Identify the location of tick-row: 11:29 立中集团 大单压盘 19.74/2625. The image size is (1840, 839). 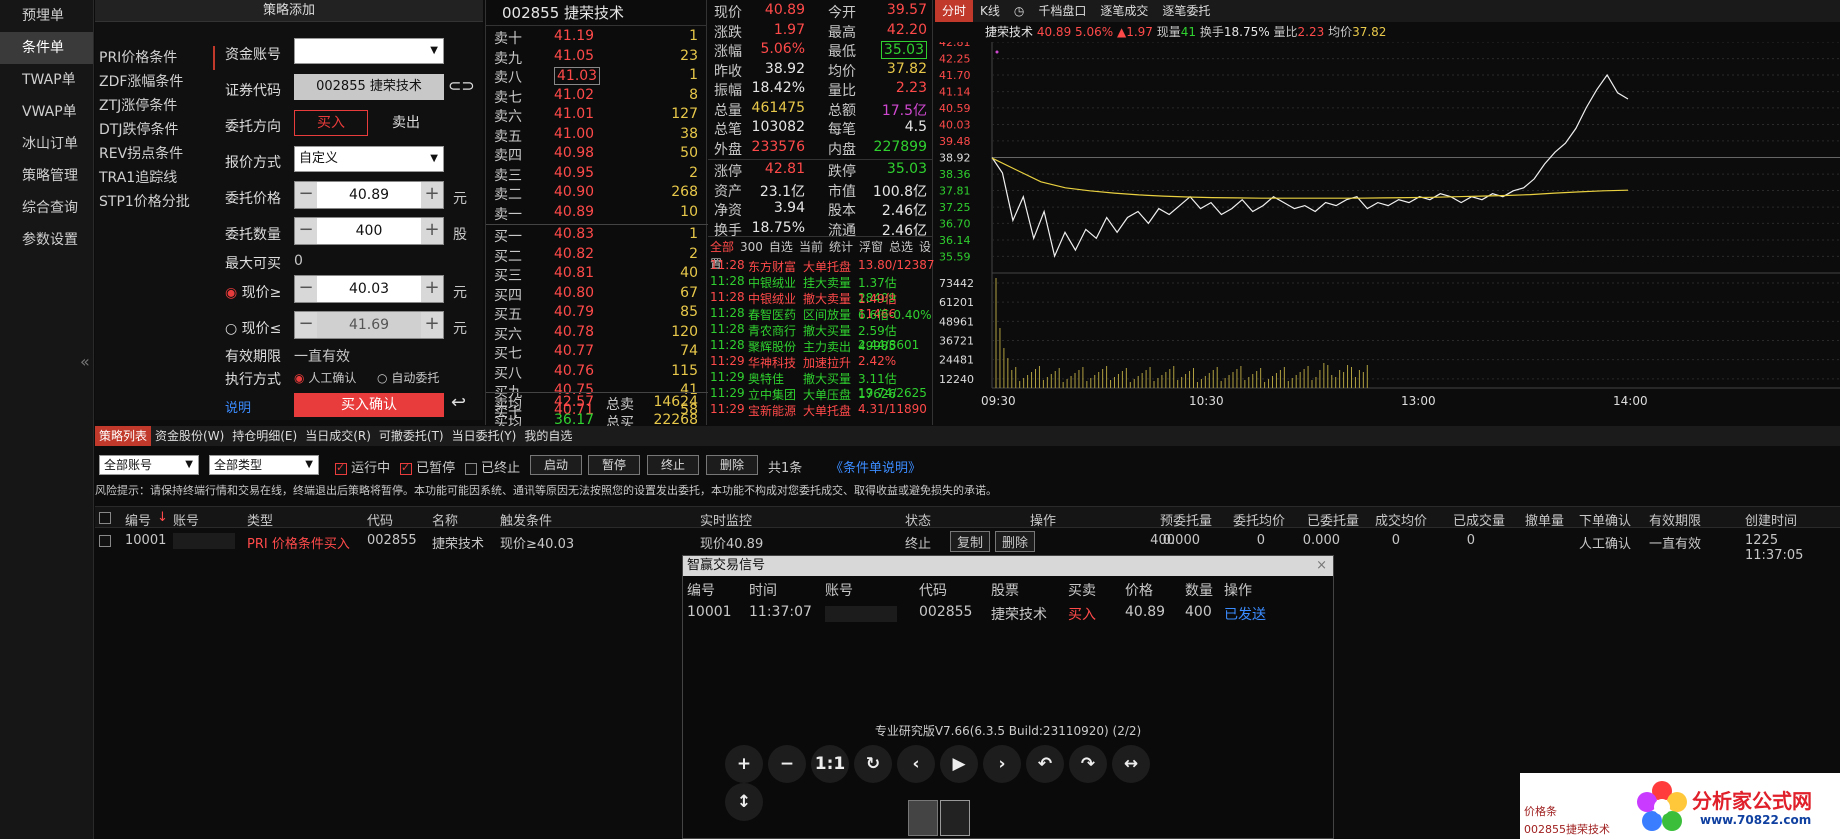
(820, 394).